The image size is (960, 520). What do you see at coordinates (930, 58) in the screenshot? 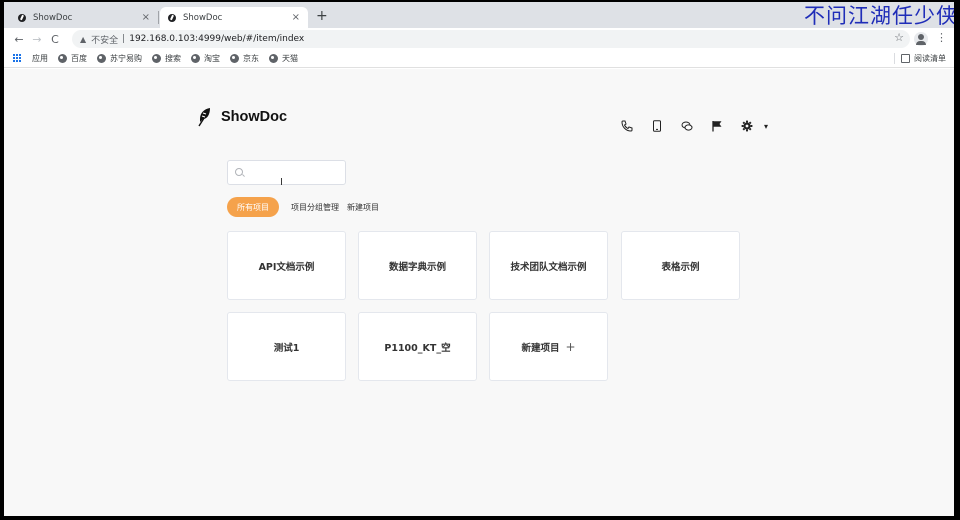
I see `reading-list-label: 阅读清单` at bounding box center [930, 58].